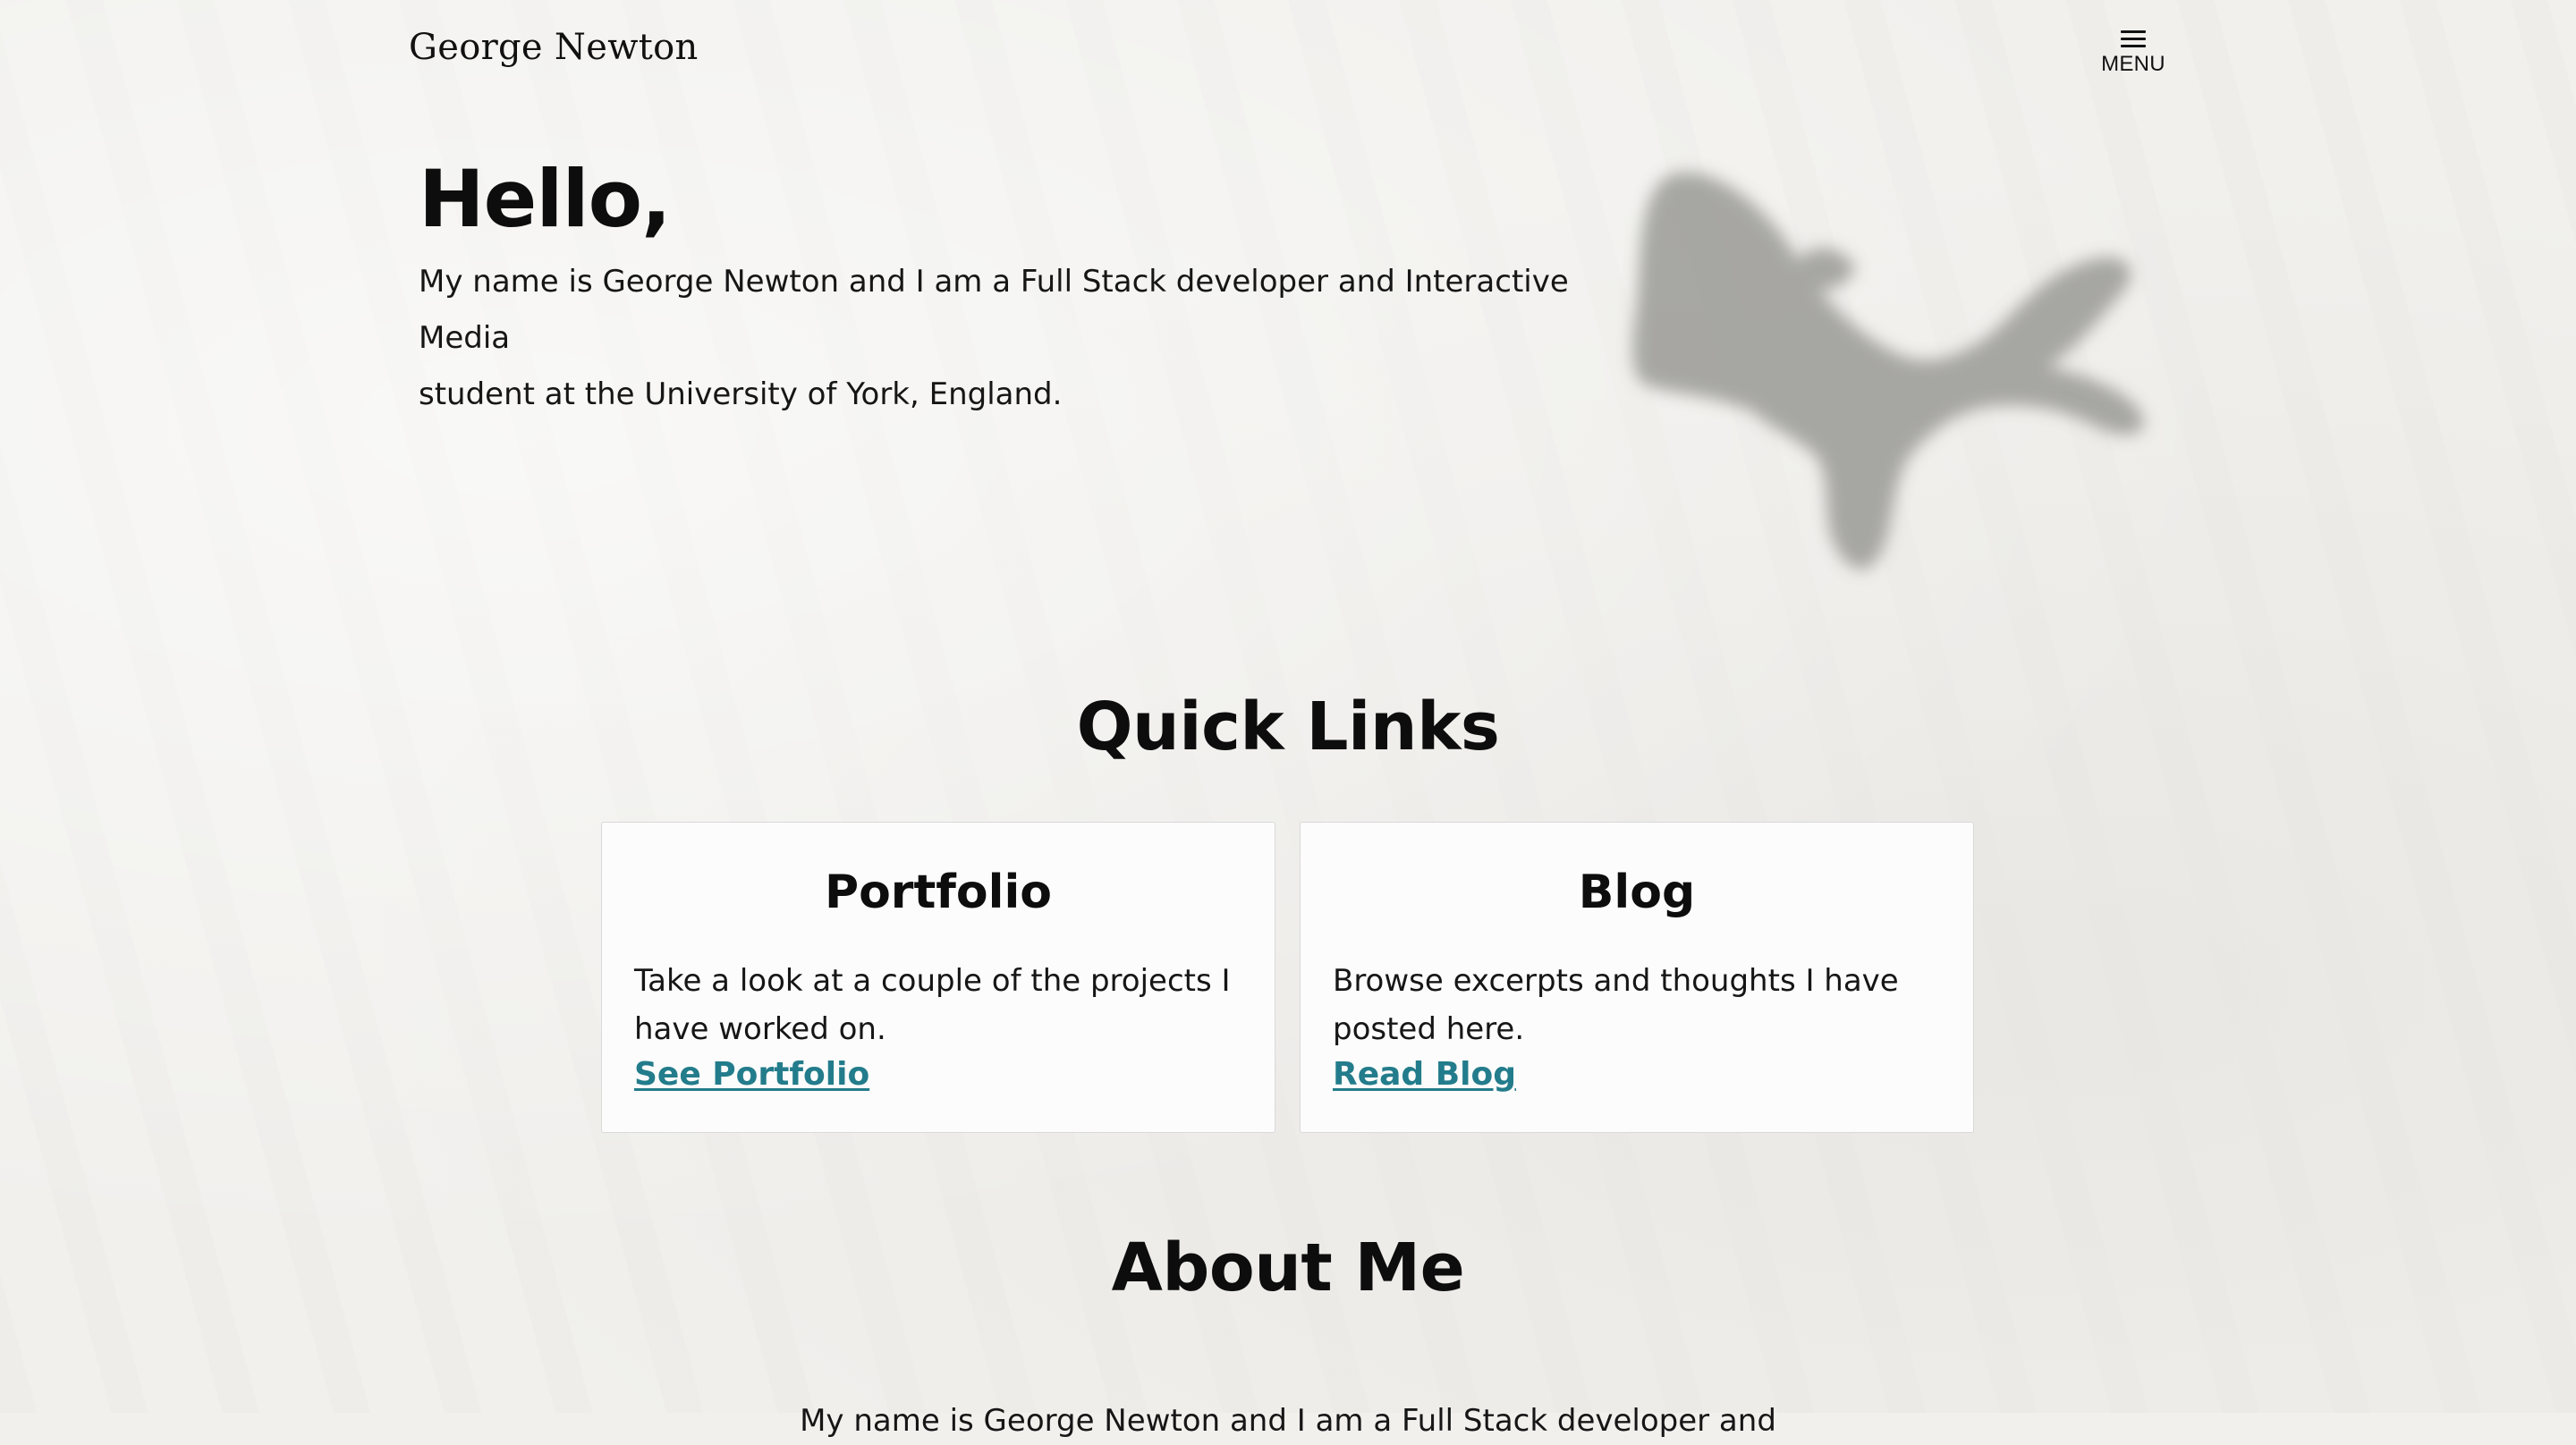  What do you see at coordinates (1288, 1268) in the screenshot?
I see `about-me-title: About Me` at bounding box center [1288, 1268].